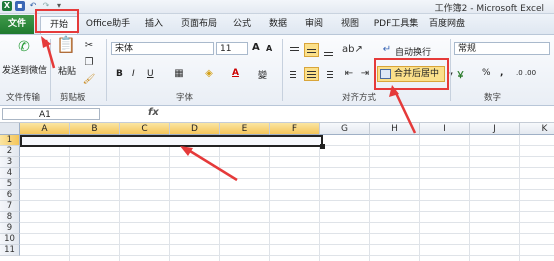 The image size is (554, 261). What do you see at coordinates (7, 6) in the screenshot?
I see `excel-icon: X` at bounding box center [7, 6].